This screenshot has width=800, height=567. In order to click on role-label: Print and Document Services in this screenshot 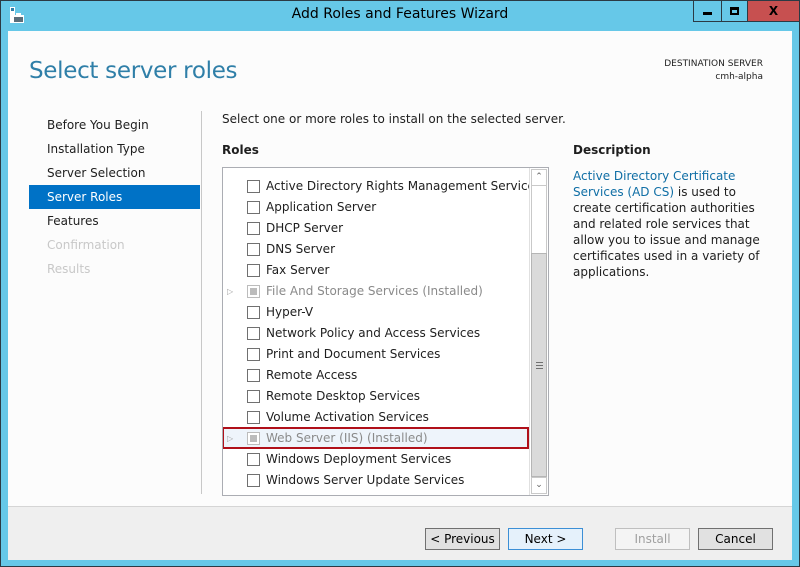, I will do `click(353, 354)`.